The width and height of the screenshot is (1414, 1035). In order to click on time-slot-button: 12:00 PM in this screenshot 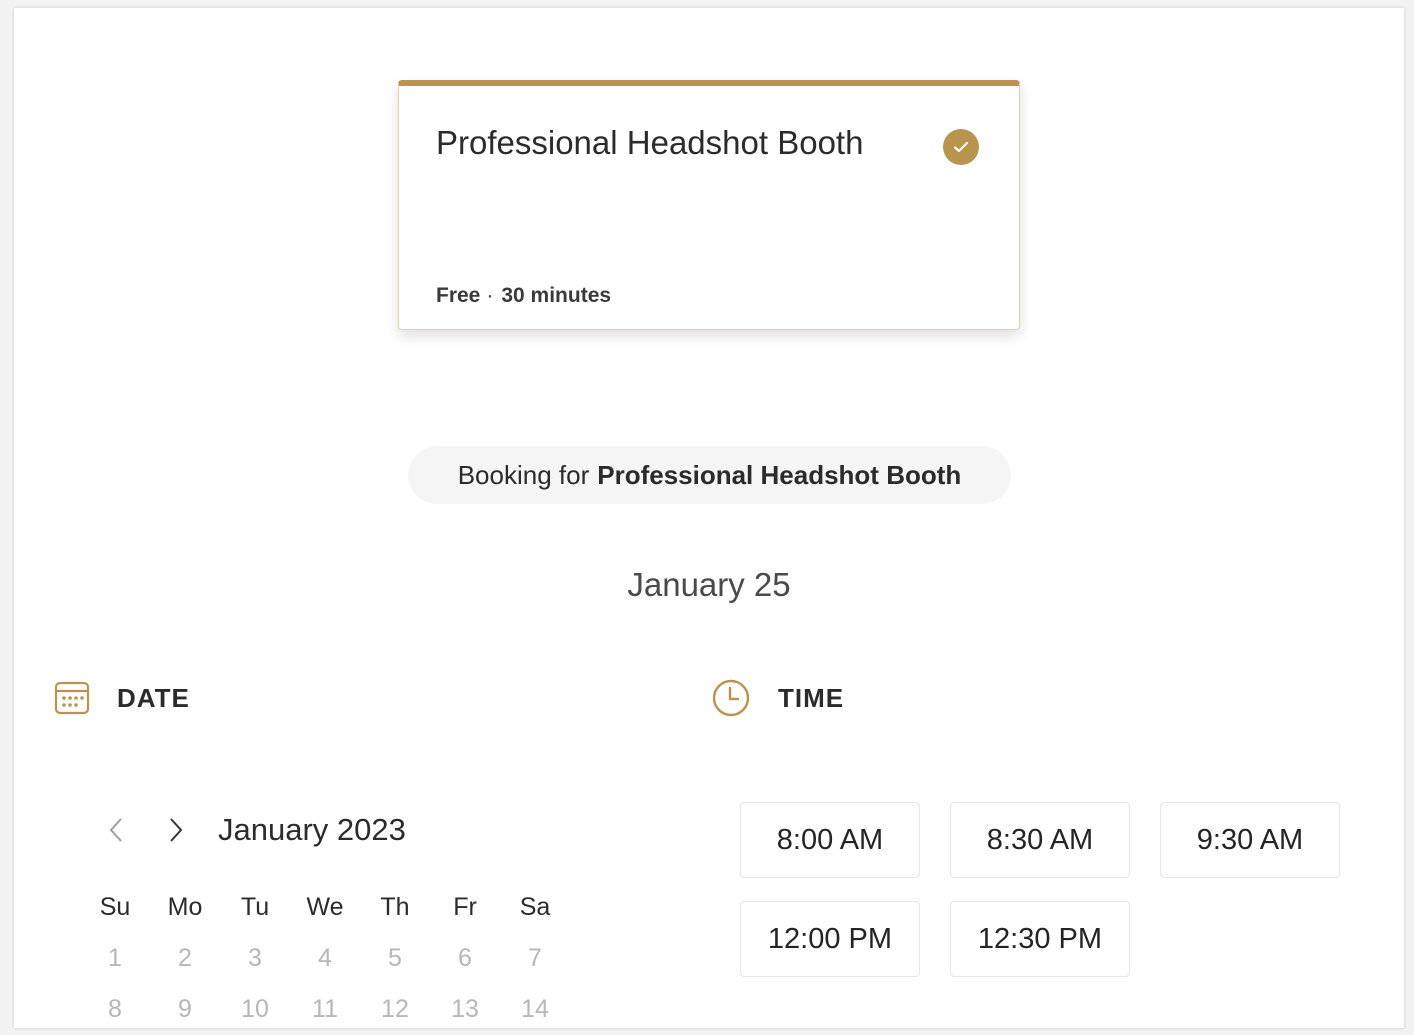, I will do `click(830, 939)`.